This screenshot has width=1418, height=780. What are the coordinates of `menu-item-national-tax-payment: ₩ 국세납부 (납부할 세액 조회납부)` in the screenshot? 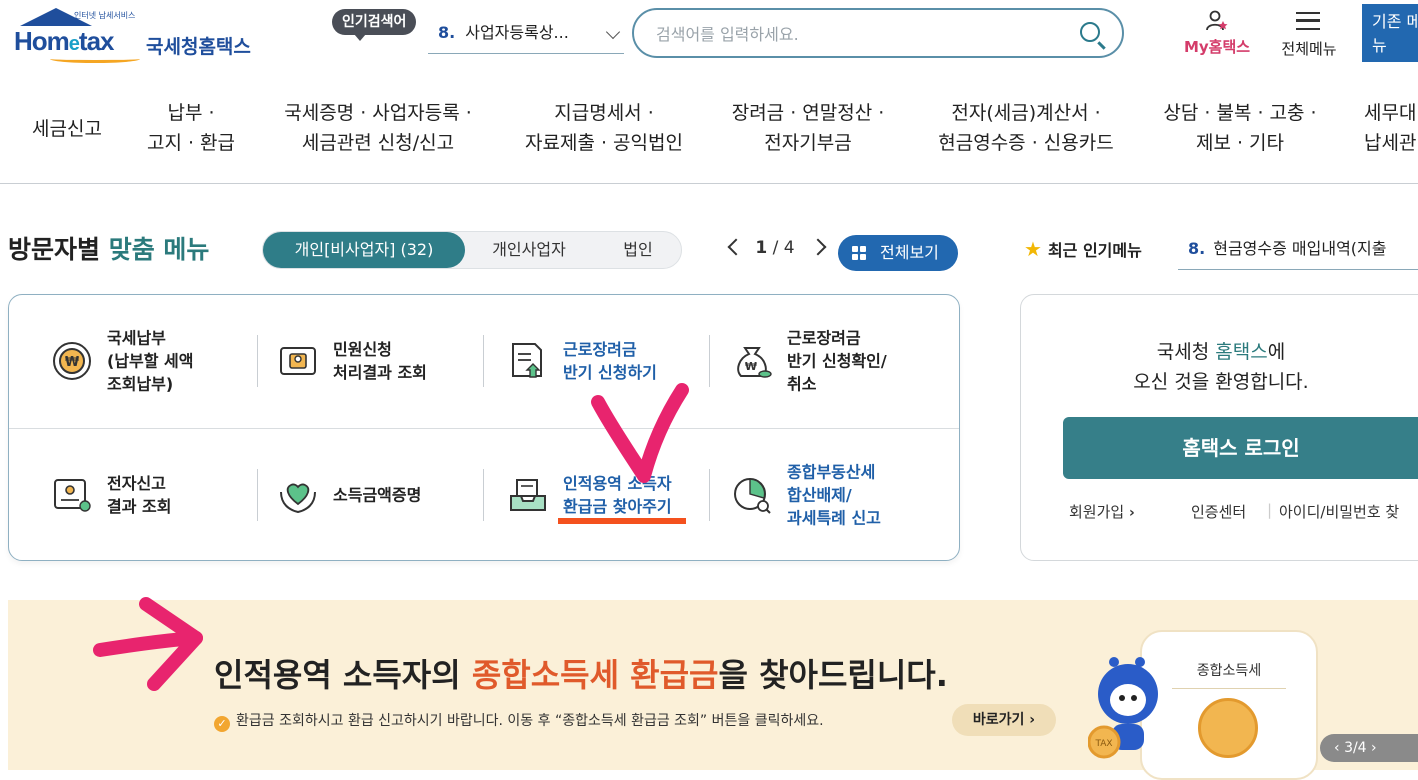 It's located at (161, 361).